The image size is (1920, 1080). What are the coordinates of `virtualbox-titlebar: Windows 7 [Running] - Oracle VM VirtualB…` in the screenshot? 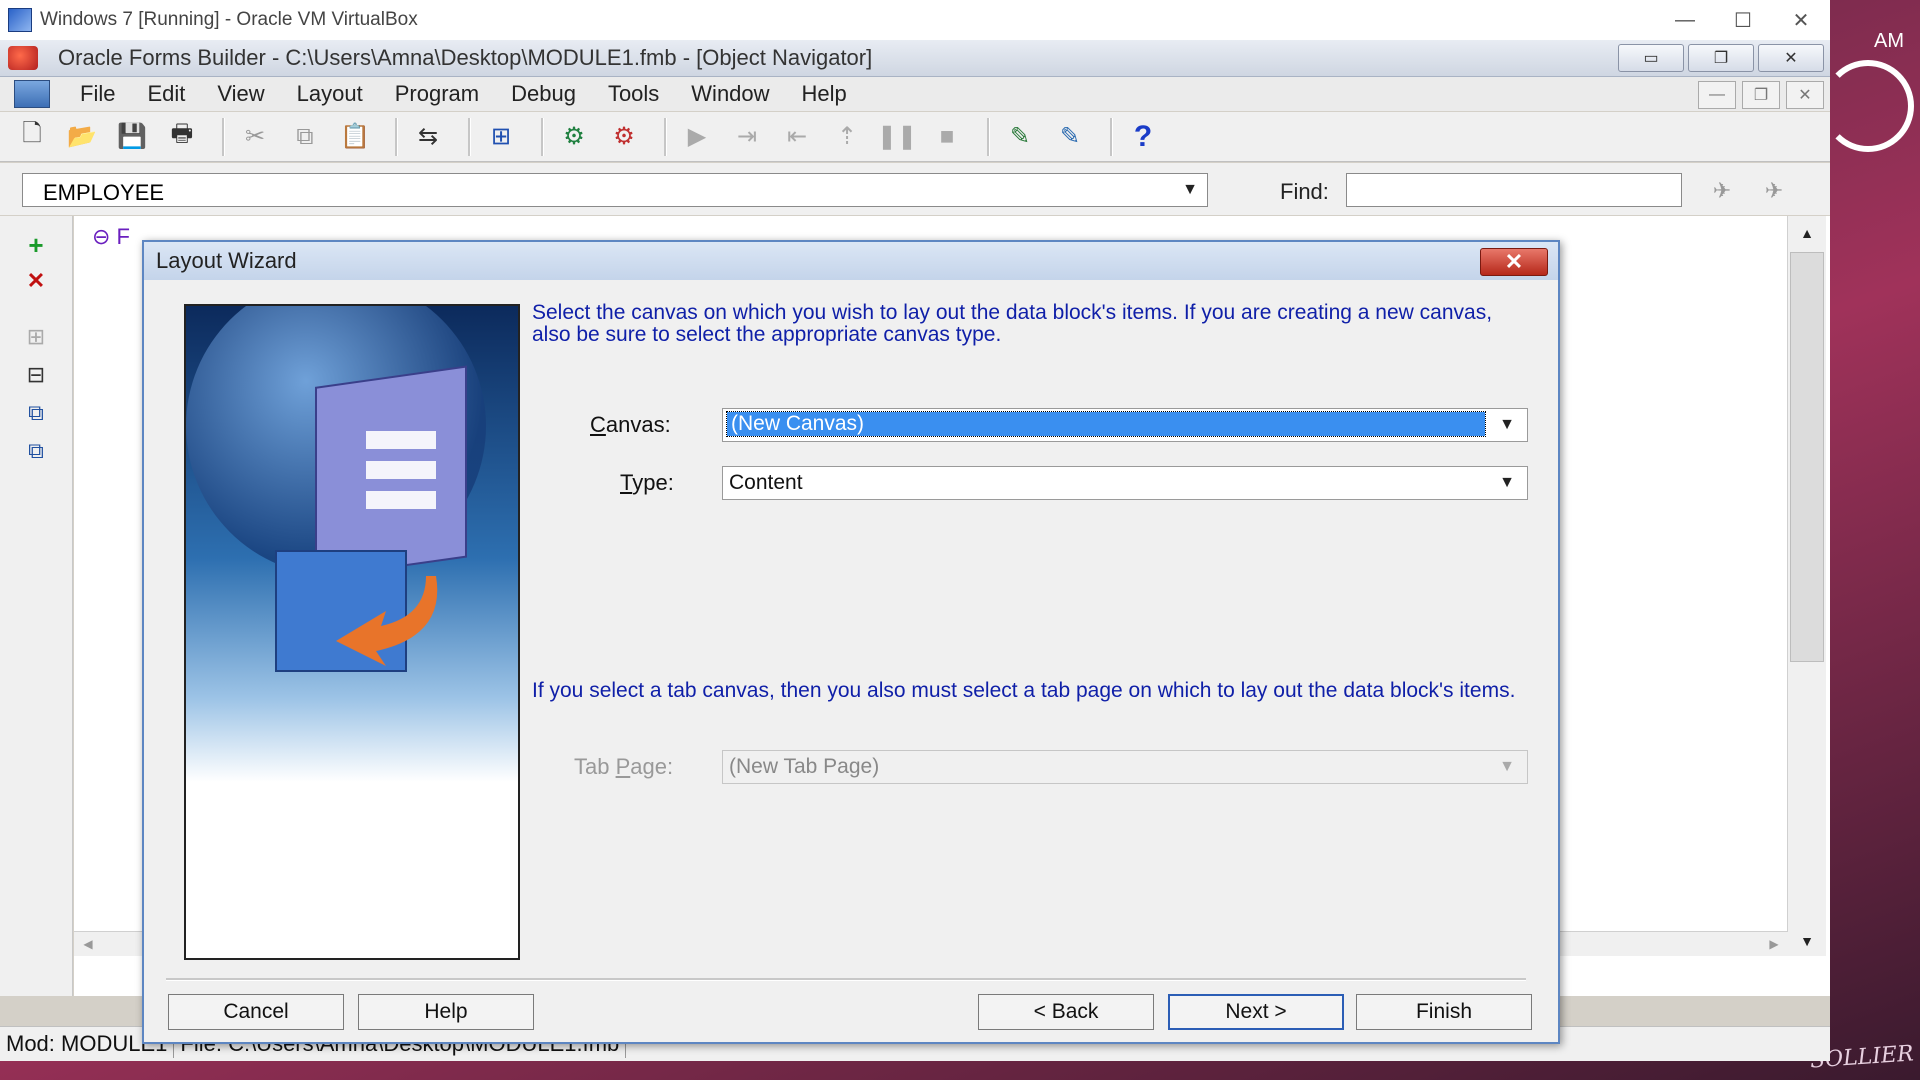 It's located at (915, 20).